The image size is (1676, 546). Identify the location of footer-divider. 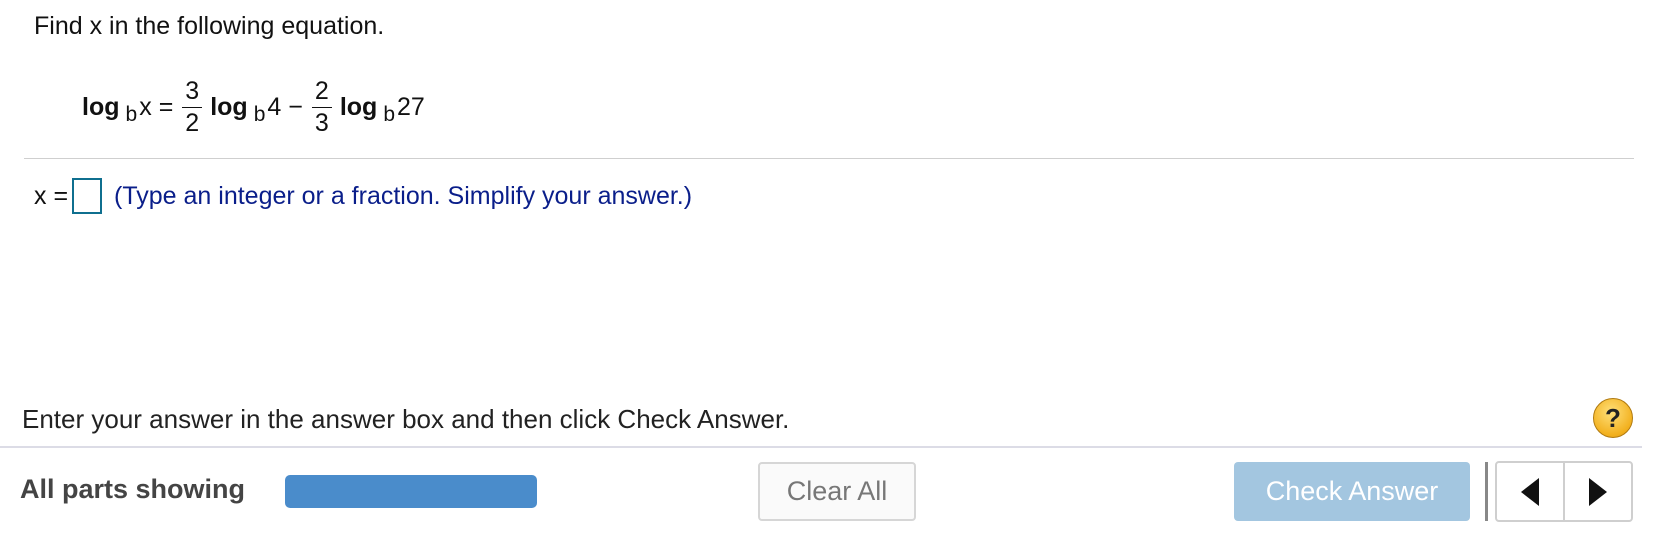
(821, 447).